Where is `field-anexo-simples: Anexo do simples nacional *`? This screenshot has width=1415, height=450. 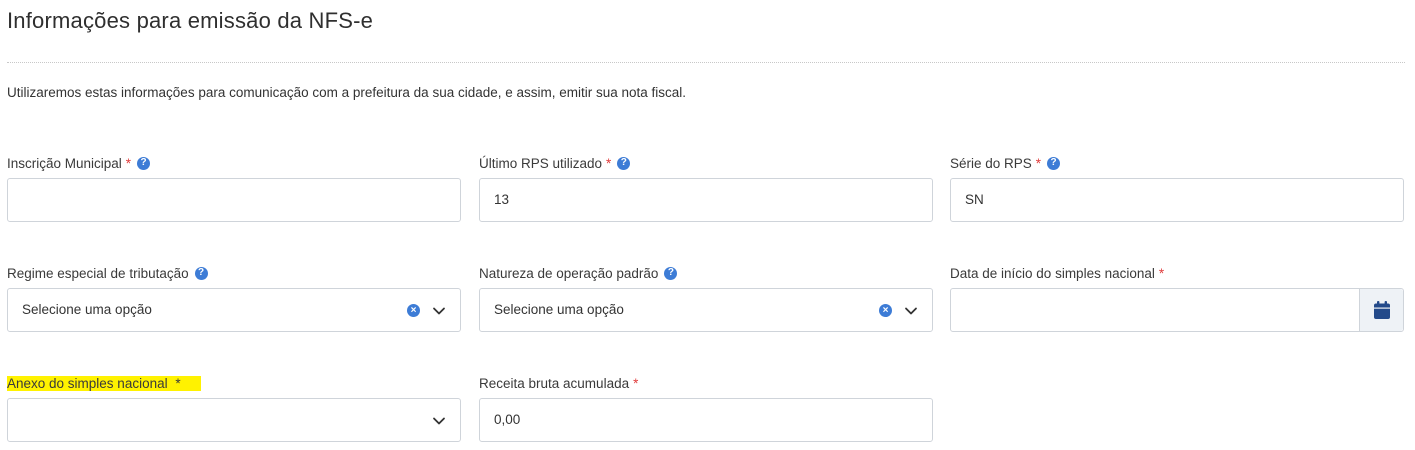
field-anexo-simples: Anexo do simples nacional * is located at coordinates (234, 408).